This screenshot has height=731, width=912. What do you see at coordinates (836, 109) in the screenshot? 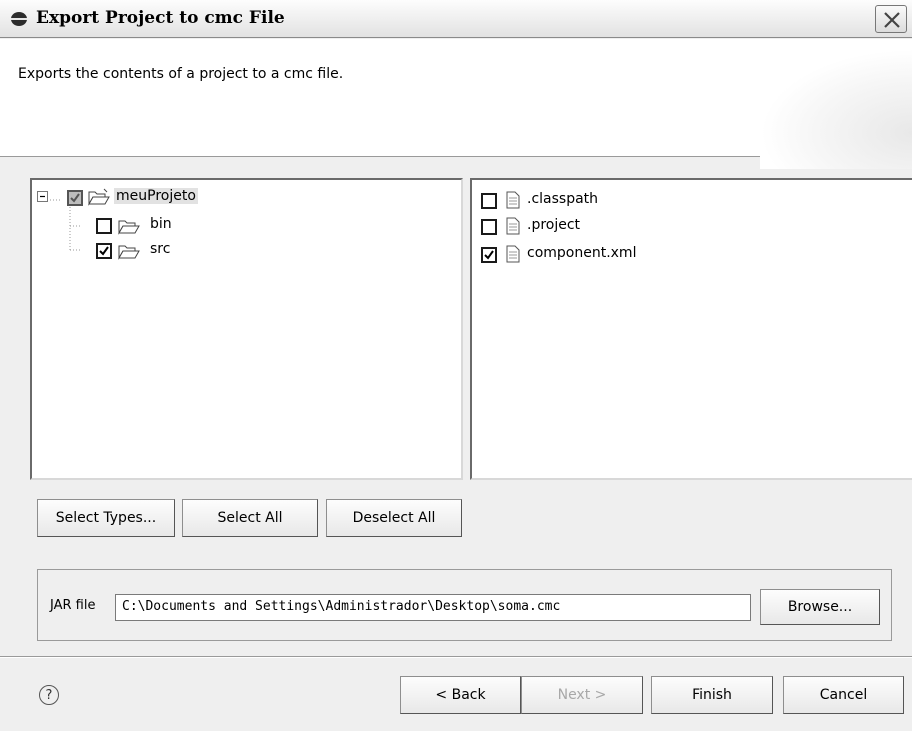
I see `header-banner-graphic` at bounding box center [836, 109].